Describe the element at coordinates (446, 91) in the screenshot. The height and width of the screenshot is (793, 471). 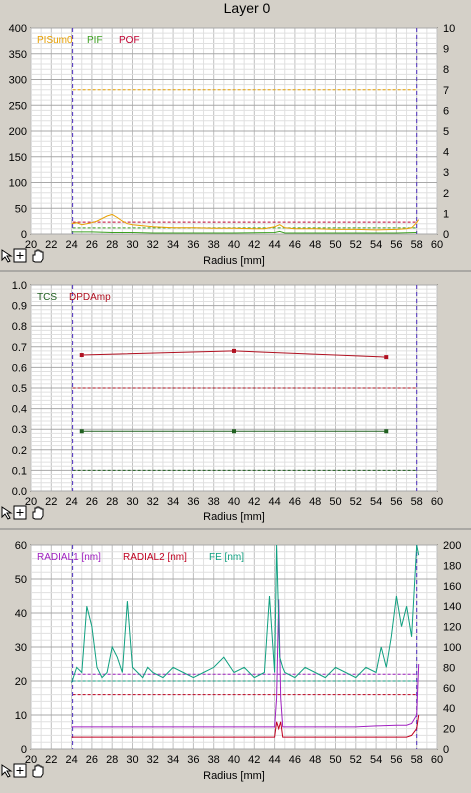
I see `y-axis-tick-label-right: 7` at that location.